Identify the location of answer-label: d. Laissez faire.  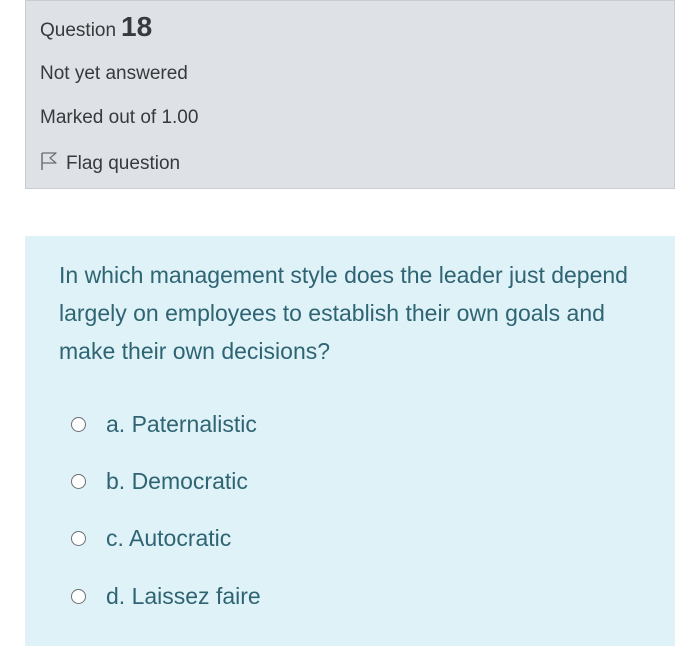
(183, 596).